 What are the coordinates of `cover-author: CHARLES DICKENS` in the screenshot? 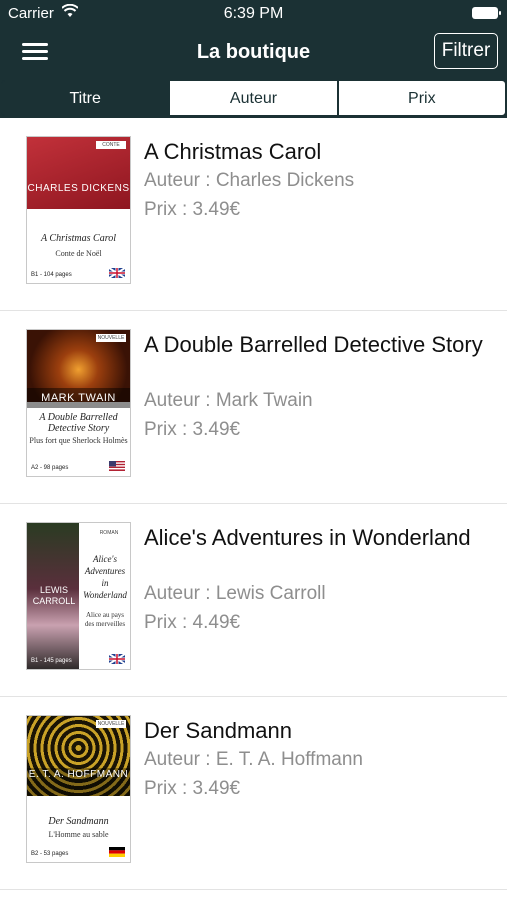 It's located at (78, 188).